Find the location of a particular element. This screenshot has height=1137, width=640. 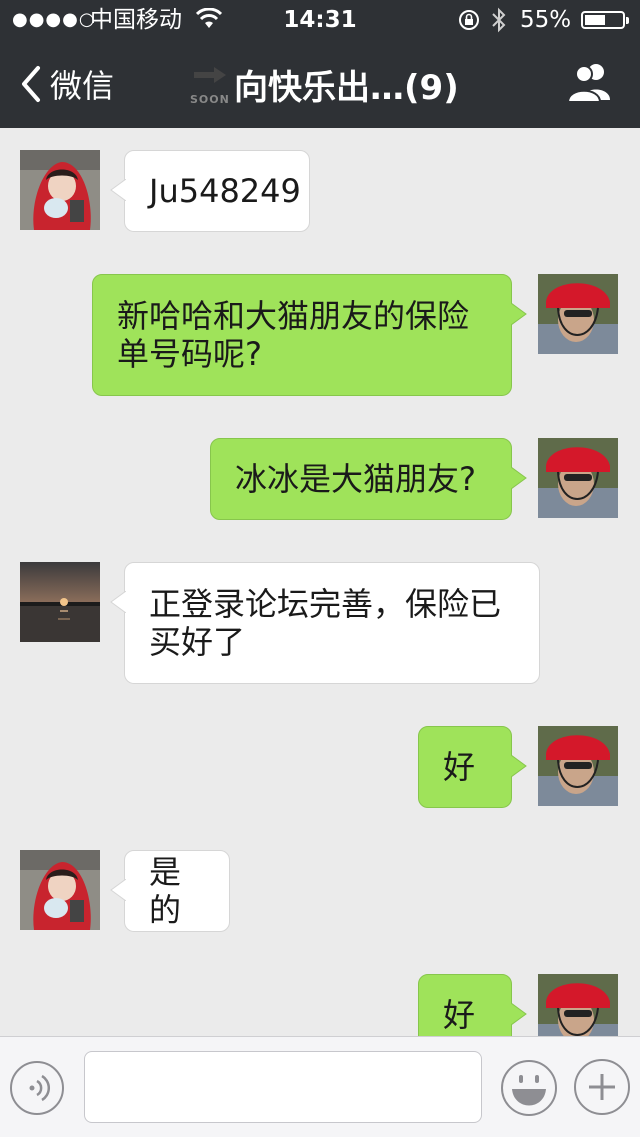

chat-title: SOON 向快乐出…(9) is located at coordinates (323, 84).